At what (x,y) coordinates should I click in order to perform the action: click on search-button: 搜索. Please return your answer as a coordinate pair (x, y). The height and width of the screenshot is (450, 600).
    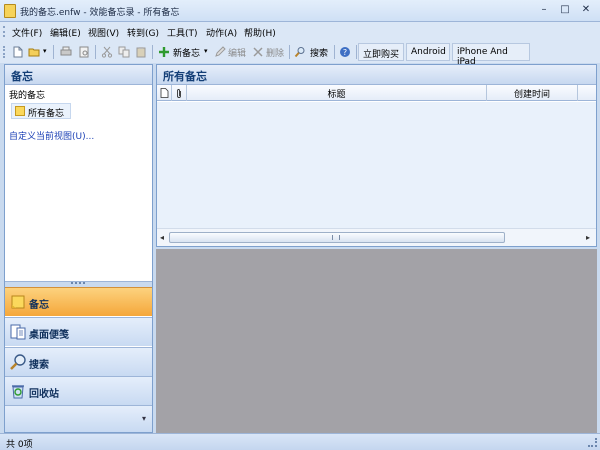
    Looking at the image, I should click on (319, 52).